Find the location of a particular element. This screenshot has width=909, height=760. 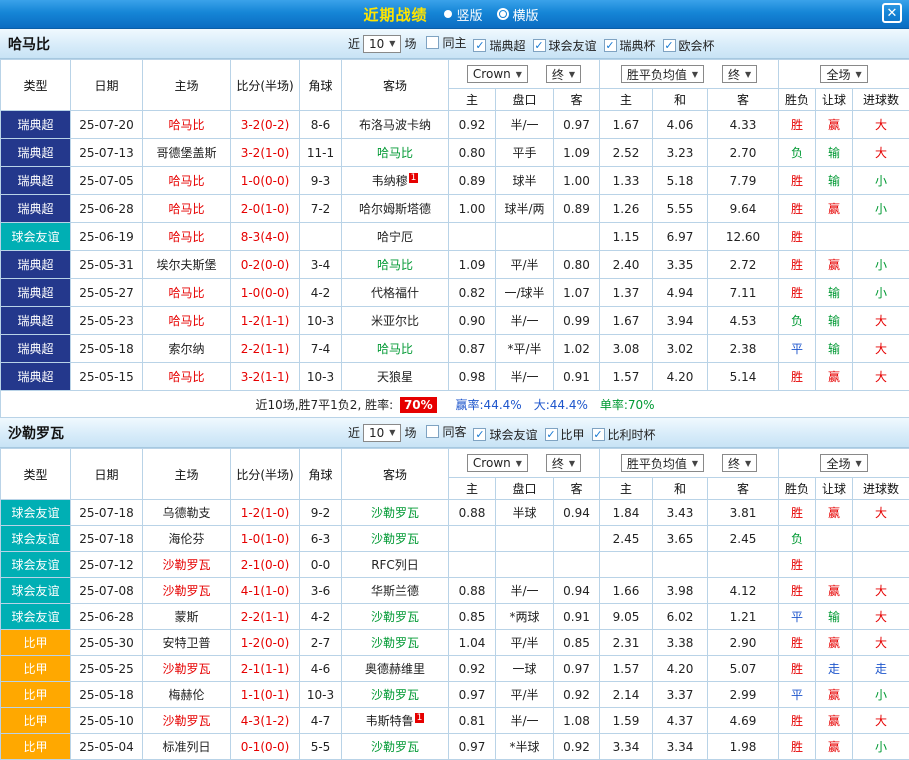

odds-handicap is located at coordinates (525, 539).